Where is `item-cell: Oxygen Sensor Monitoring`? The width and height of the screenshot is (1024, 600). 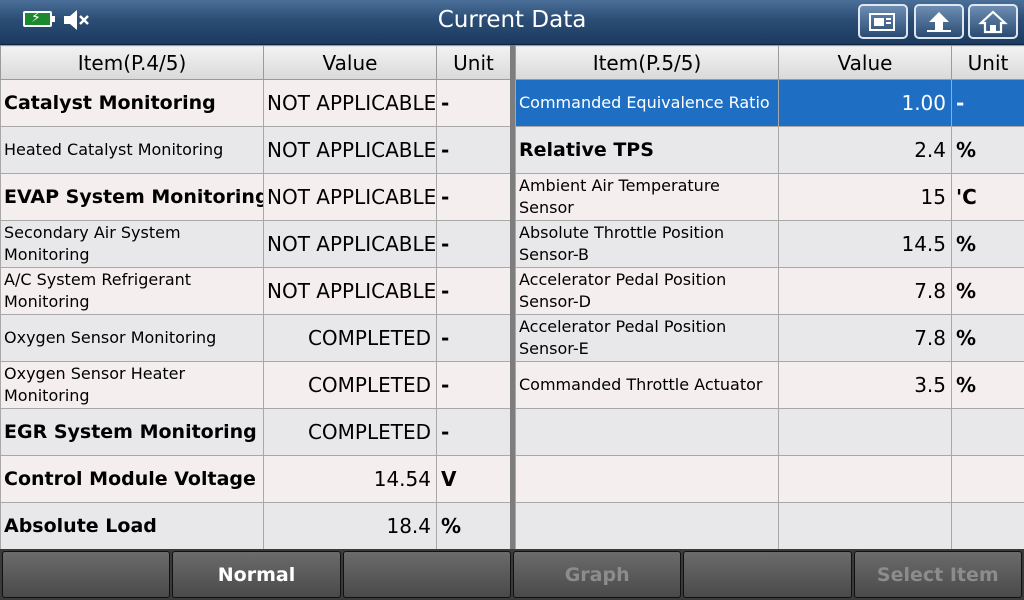 item-cell: Oxygen Sensor Monitoring is located at coordinates (132, 338).